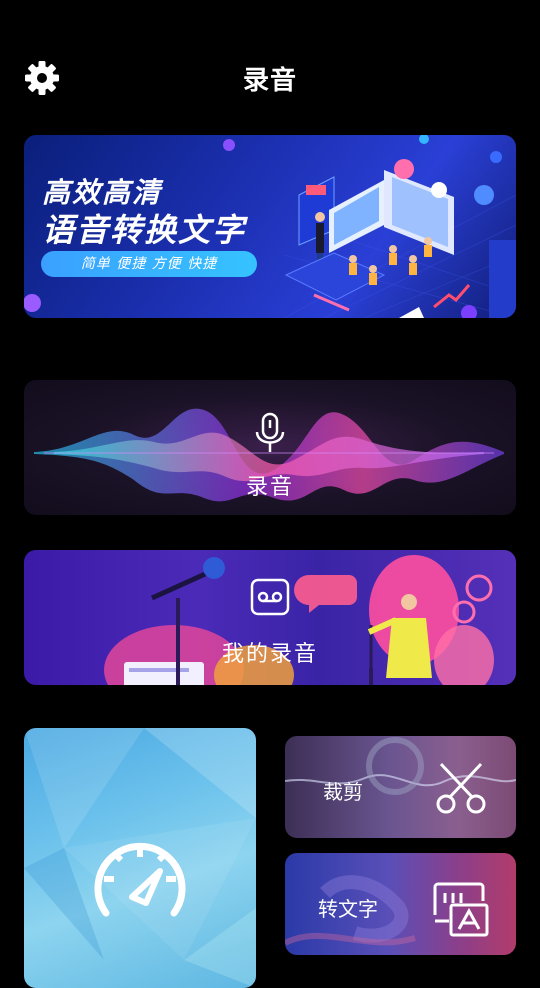  Describe the element at coordinates (270, 432) in the screenshot. I see `microphone-icon` at that location.